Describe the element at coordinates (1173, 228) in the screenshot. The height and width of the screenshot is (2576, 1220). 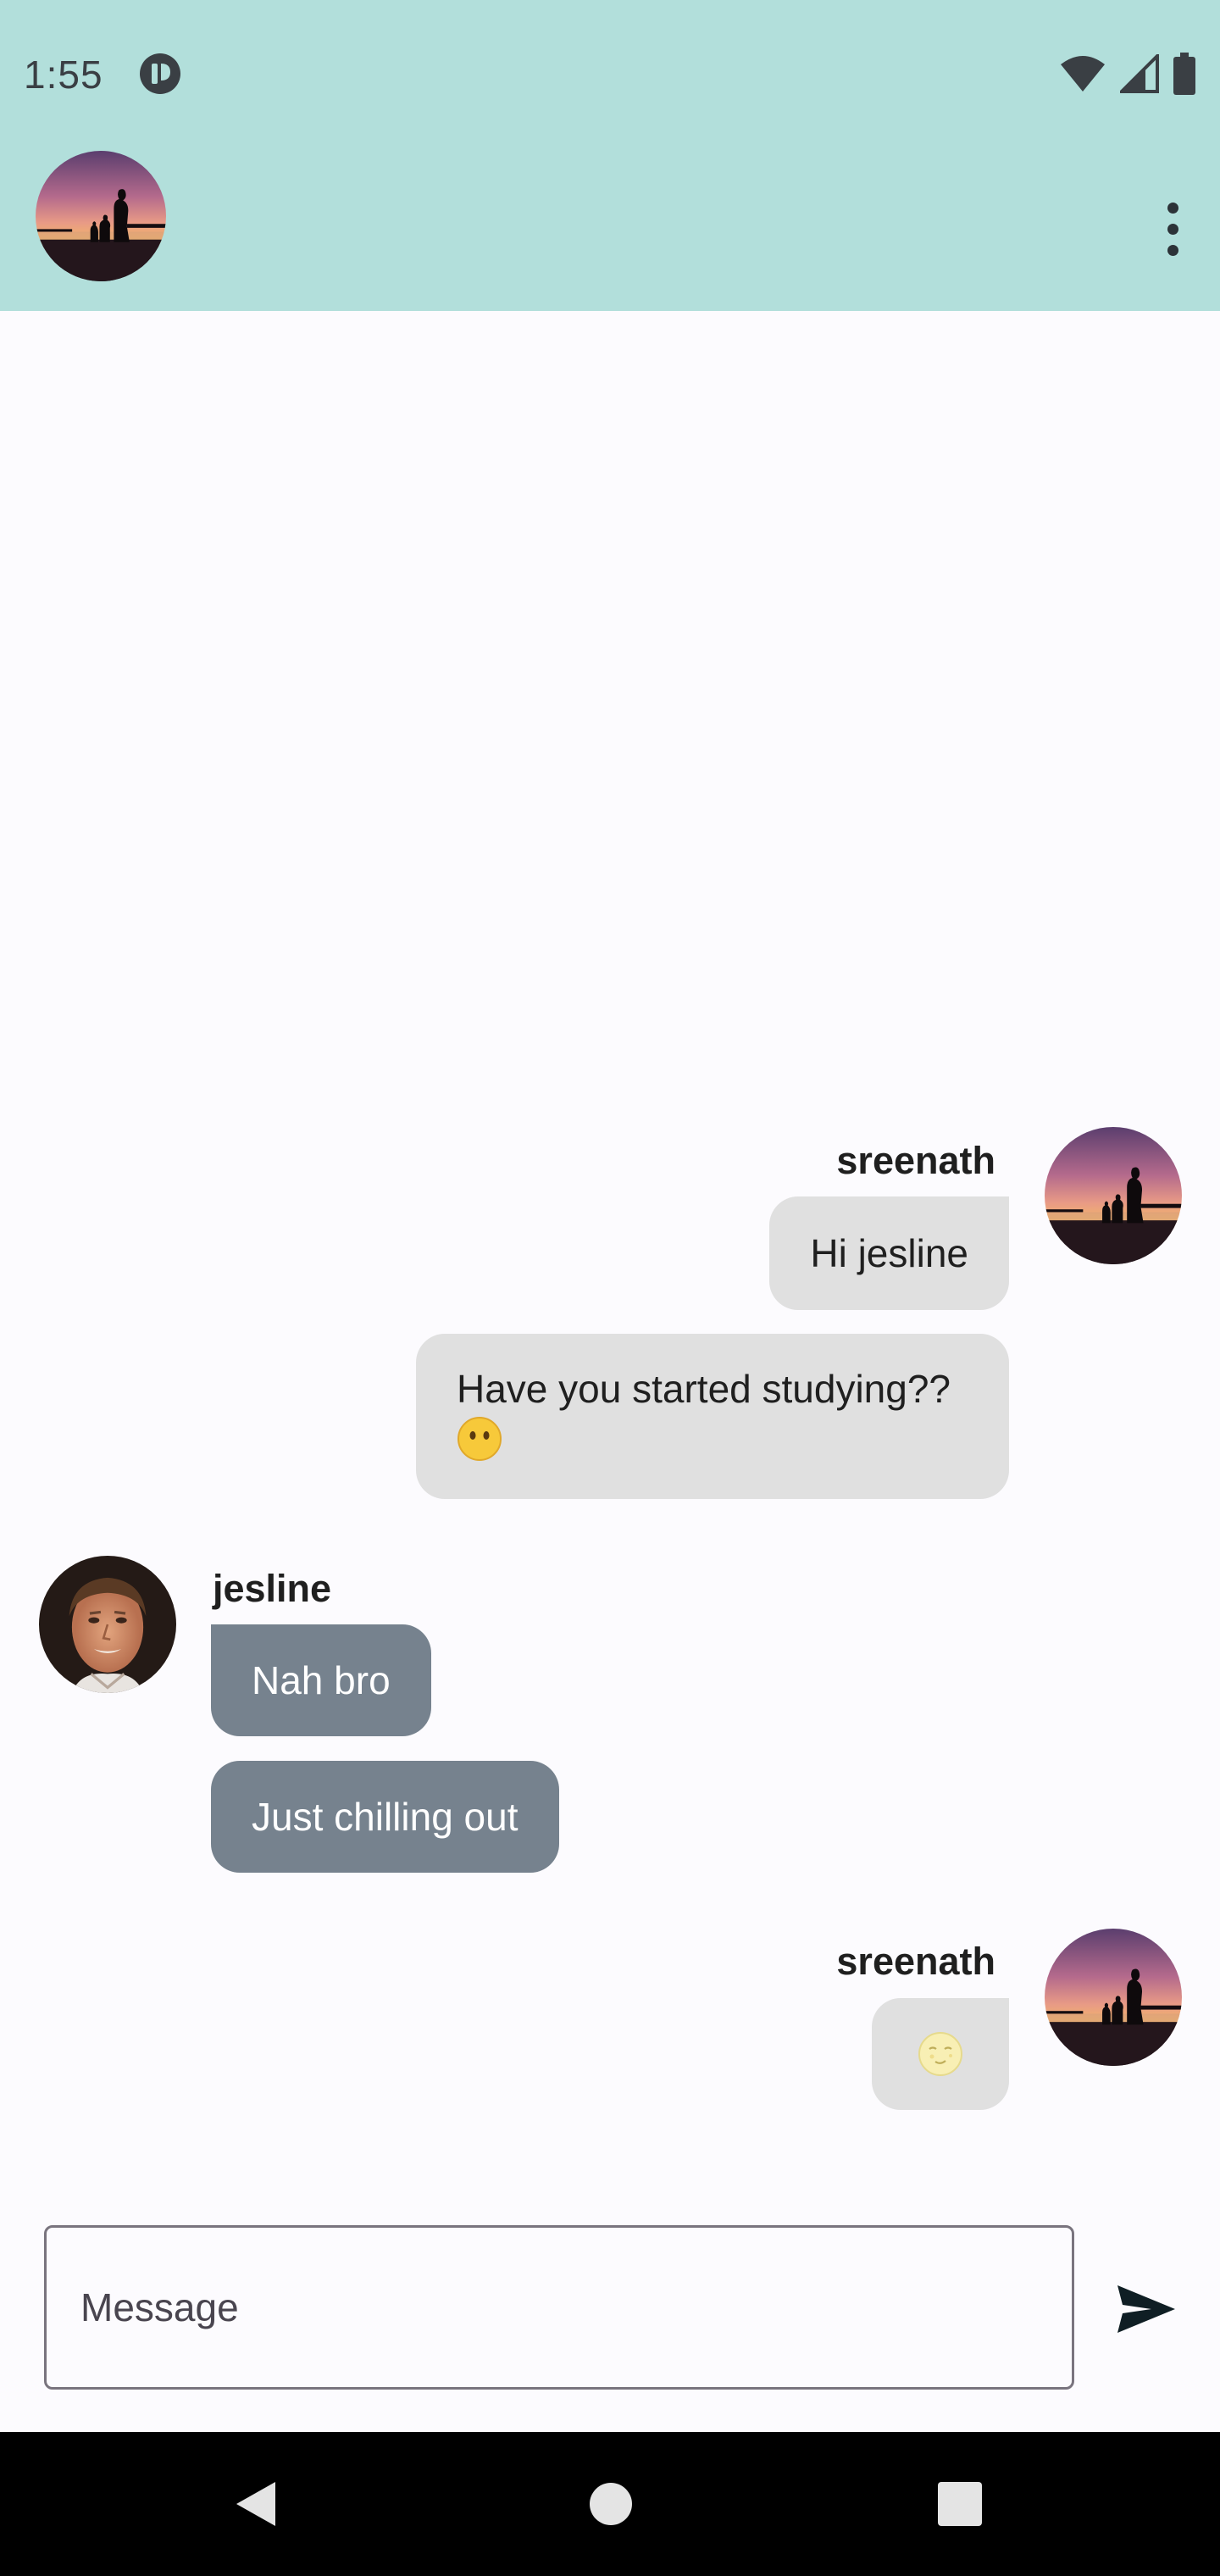
I see `more-vert-icon` at that location.